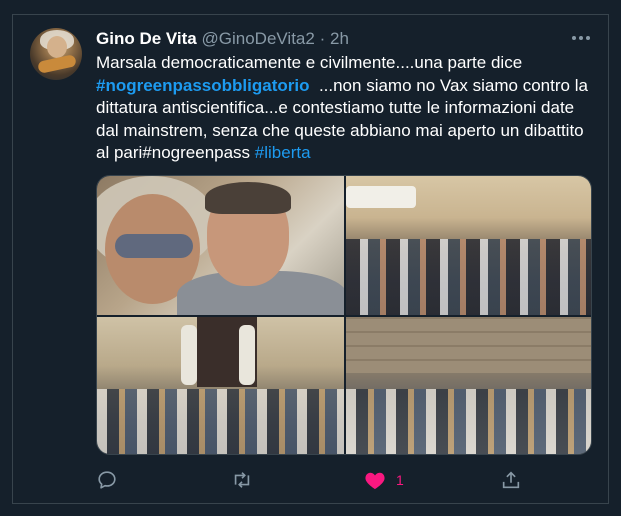  What do you see at coordinates (339, 38) in the screenshot?
I see `tweet-time: 2h` at bounding box center [339, 38].